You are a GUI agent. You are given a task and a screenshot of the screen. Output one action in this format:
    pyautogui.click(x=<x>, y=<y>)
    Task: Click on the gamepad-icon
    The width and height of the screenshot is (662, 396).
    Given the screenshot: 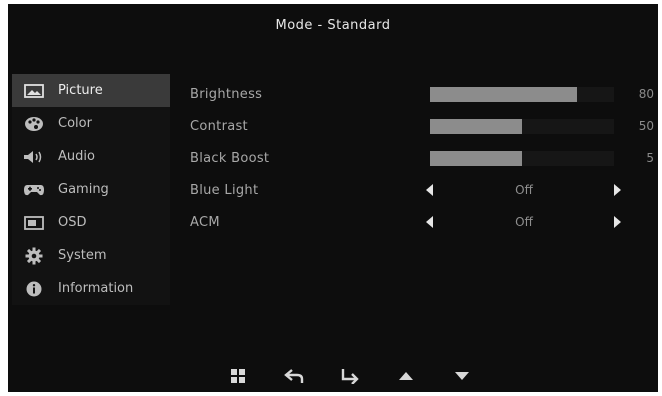 What is the action you would take?
    pyautogui.click(x=34, y=190)
    